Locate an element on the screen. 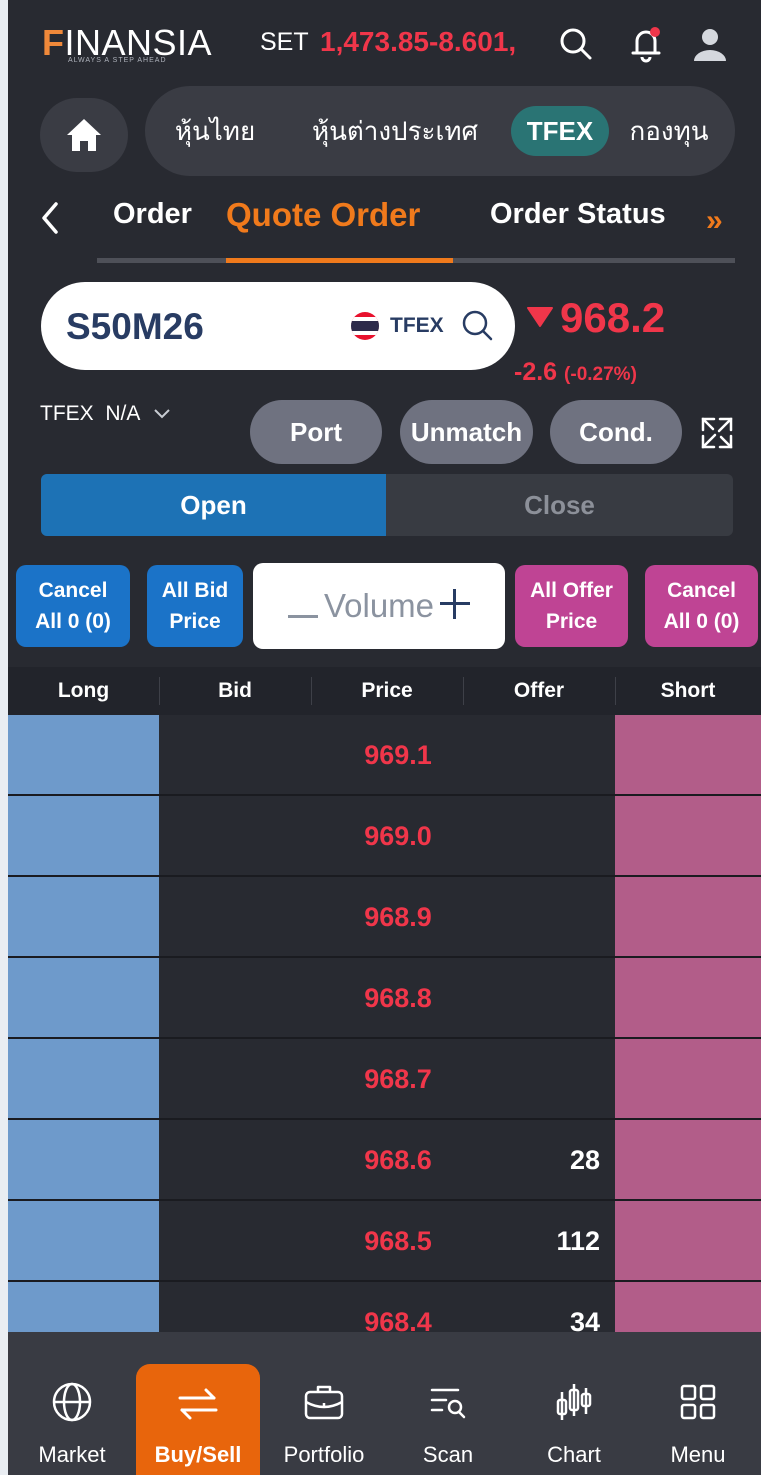 This screenshot has height=1475, width=761. scan-list-icon is located at coordinates (448, 1402).